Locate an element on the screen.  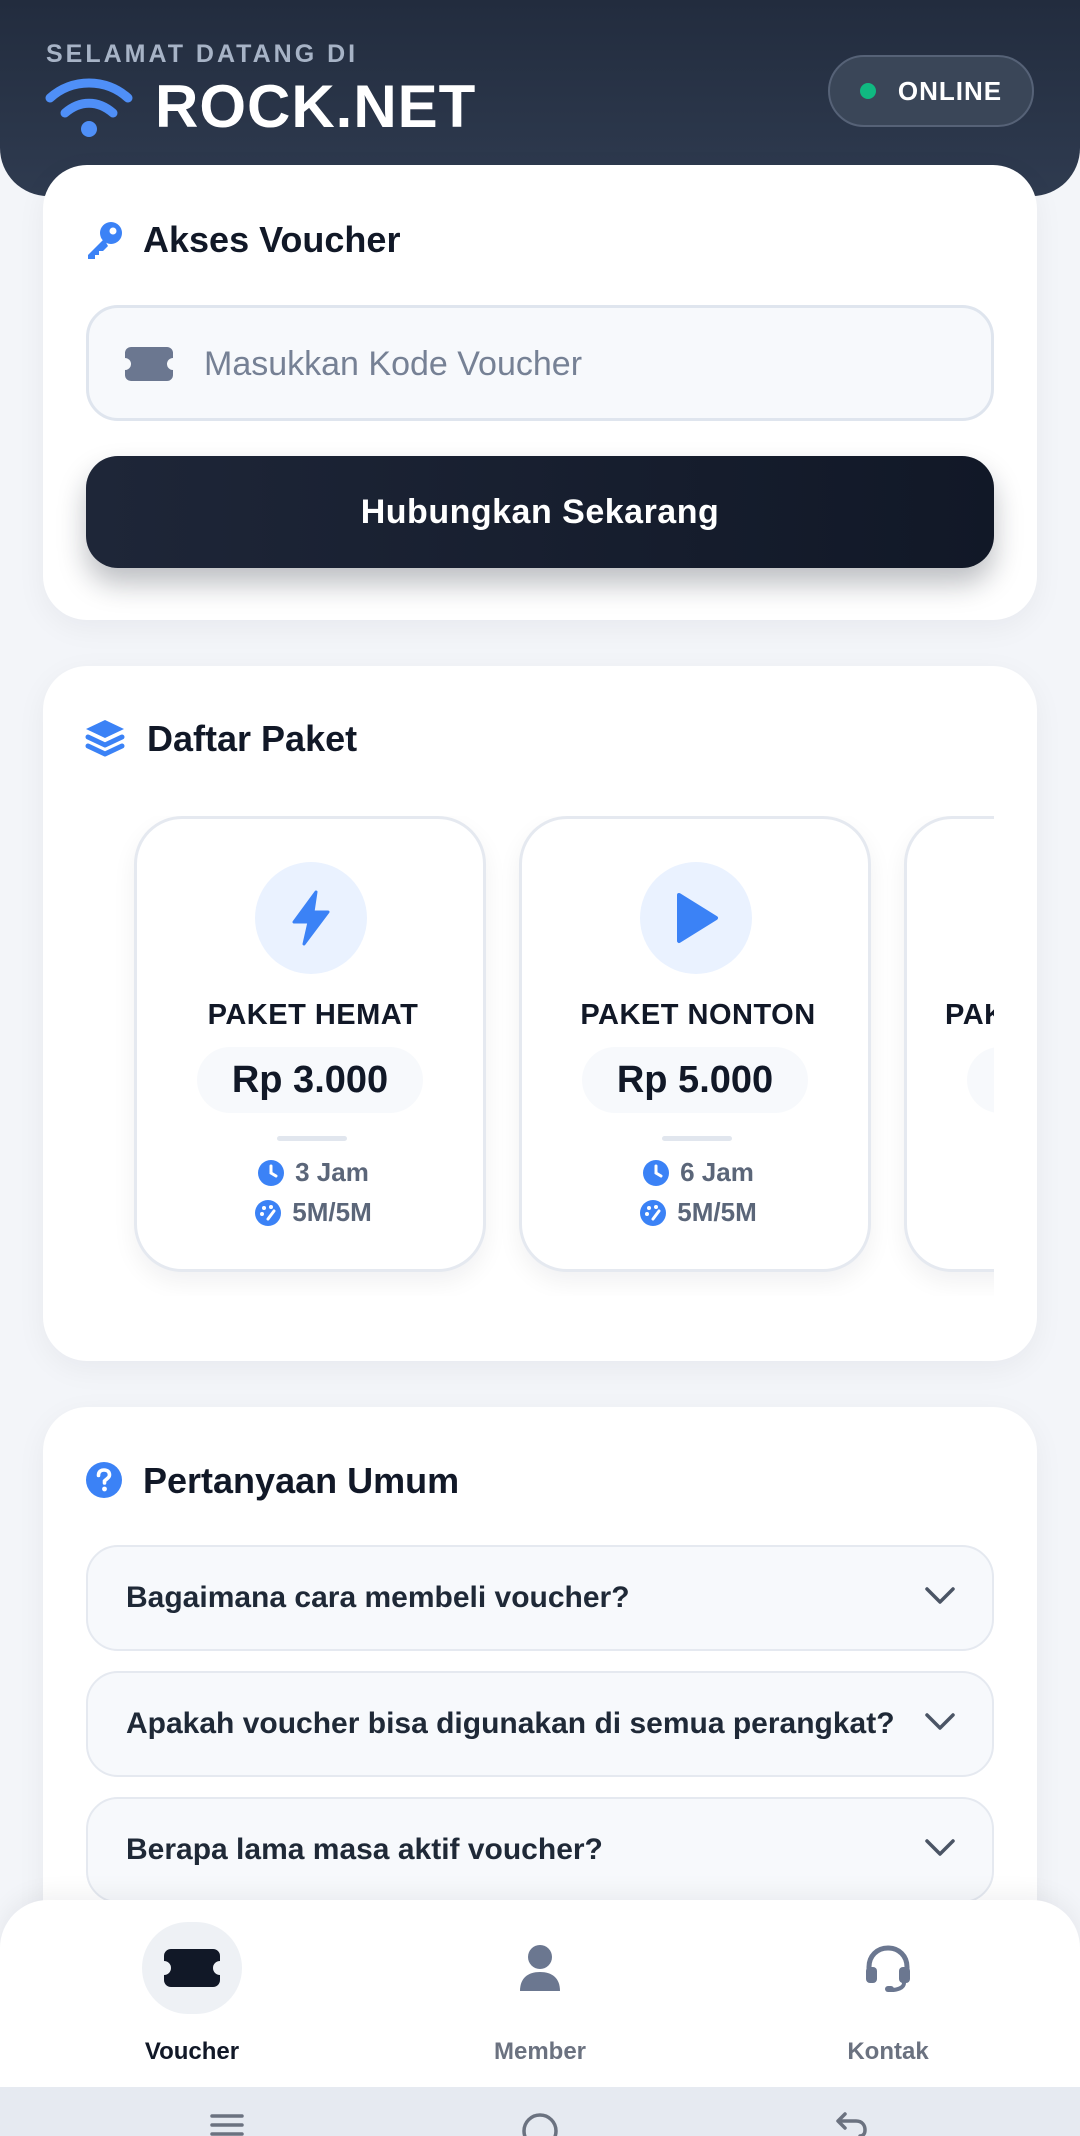
bolt-icon is located at coordinates (311, 918).